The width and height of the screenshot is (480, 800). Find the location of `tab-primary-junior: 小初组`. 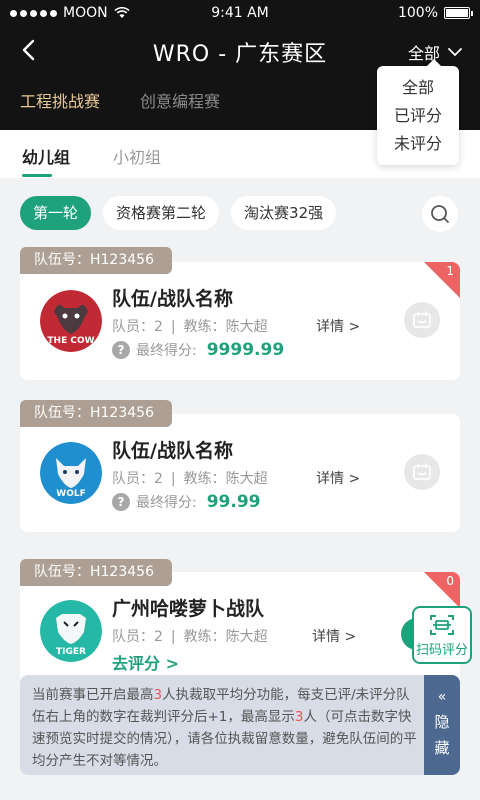

tab-primary-junior: 小初组 is located at coordinates (137, 156).